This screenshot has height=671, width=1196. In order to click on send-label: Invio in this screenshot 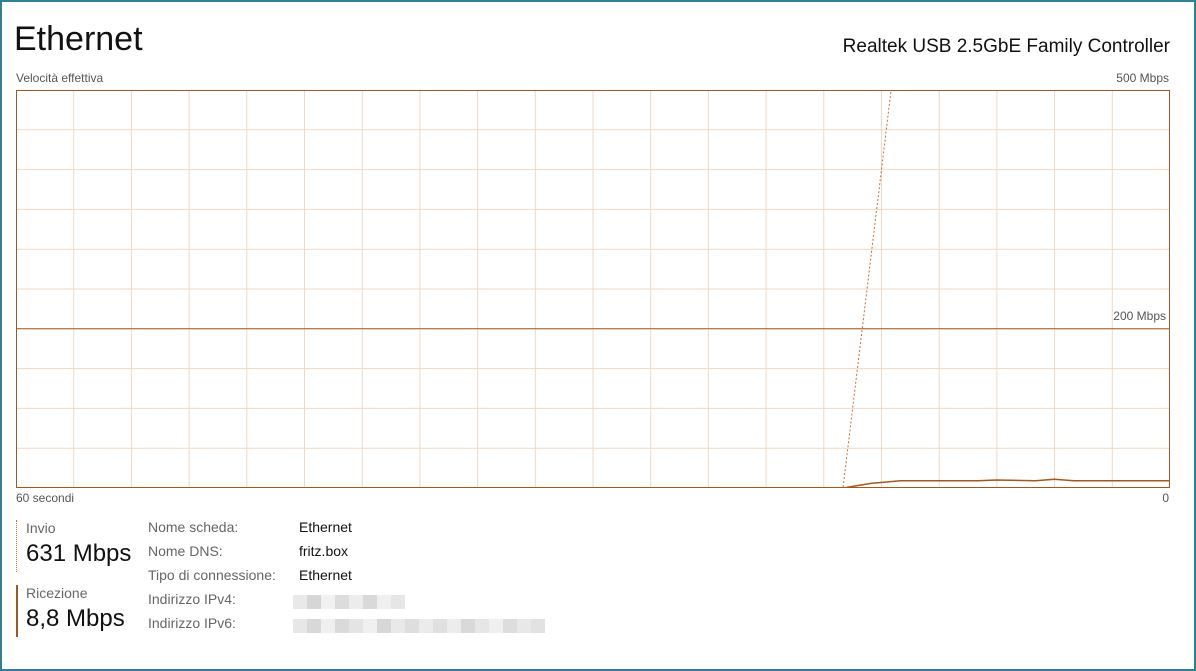, I will do `click(41, 528)`.